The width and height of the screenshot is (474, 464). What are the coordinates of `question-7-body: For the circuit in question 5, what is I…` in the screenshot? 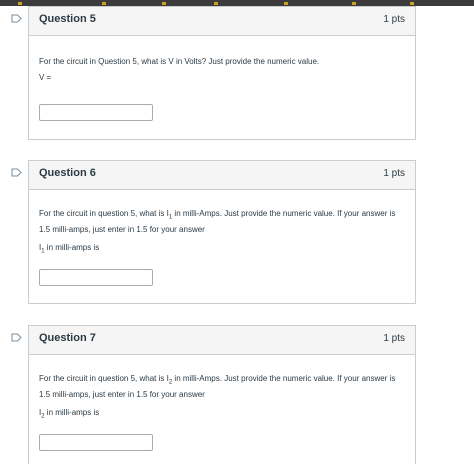 It's located at (222, 388).